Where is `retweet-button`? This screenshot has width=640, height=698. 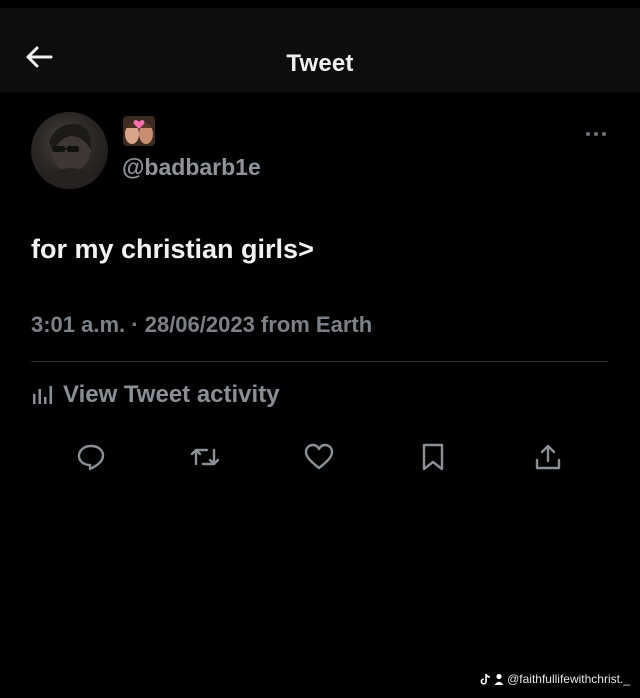 retweet-button is located at coordinates (205, 457).